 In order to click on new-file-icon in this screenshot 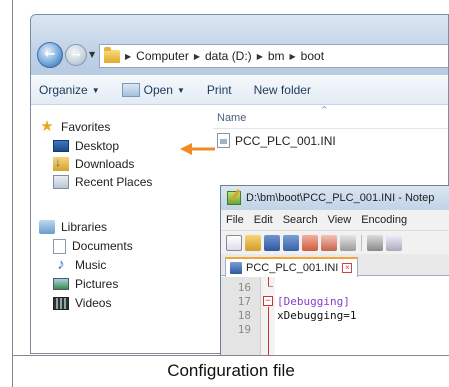, I will do `click(234, 242)`.